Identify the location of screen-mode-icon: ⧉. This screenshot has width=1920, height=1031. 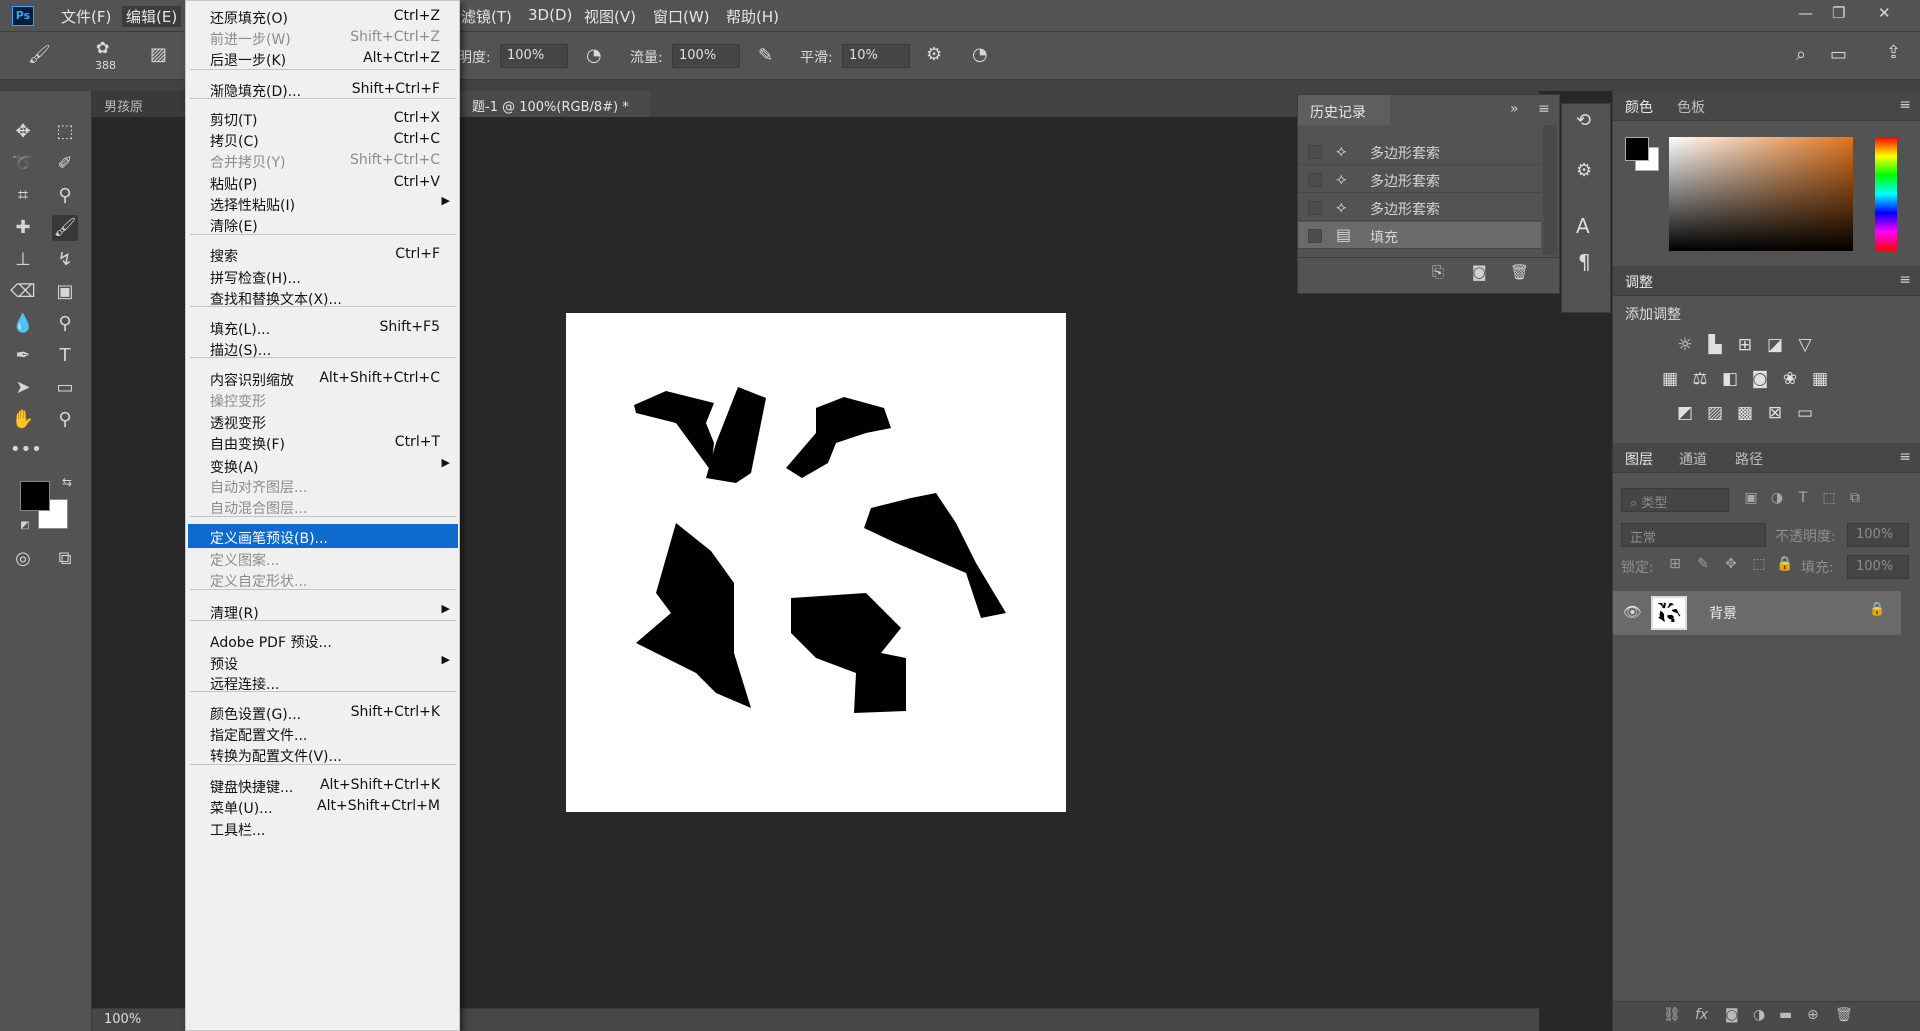
(65, 559).